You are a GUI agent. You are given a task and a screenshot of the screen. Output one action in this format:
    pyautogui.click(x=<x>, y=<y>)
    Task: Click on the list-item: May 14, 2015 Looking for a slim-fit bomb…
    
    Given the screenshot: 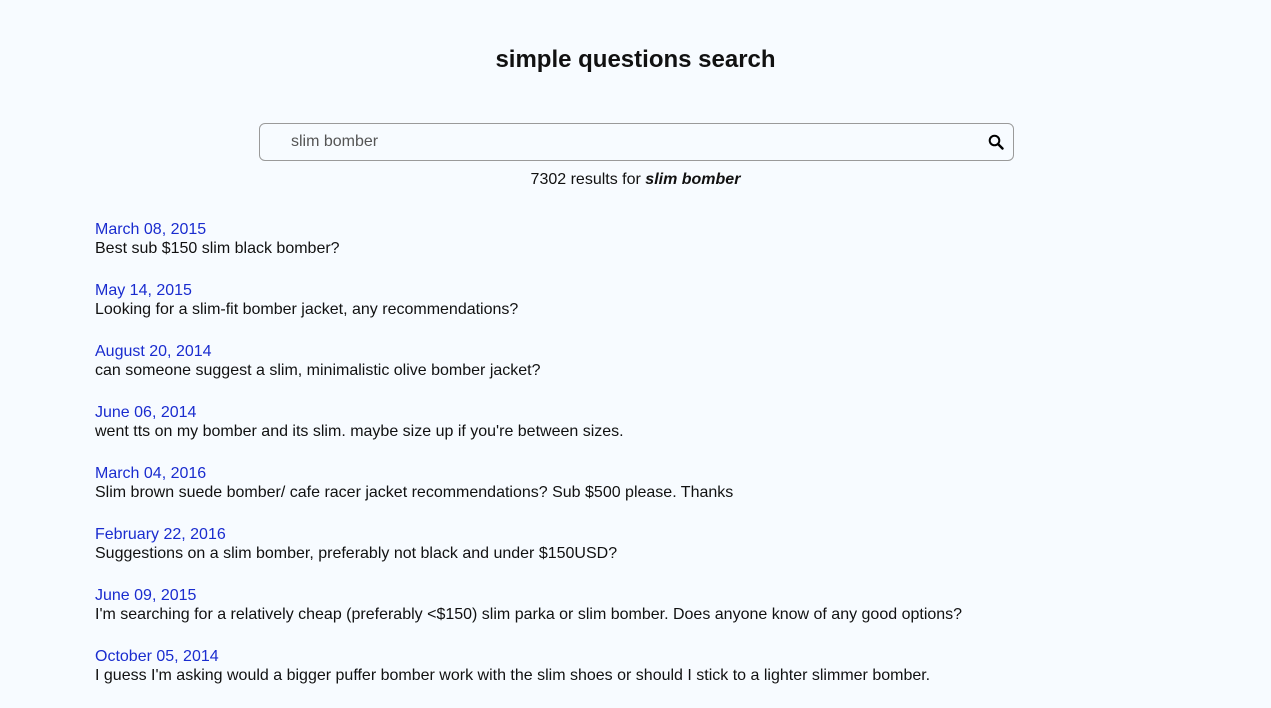 What is the action you would take?
    pyautogui.click(x=645, y=311)
    